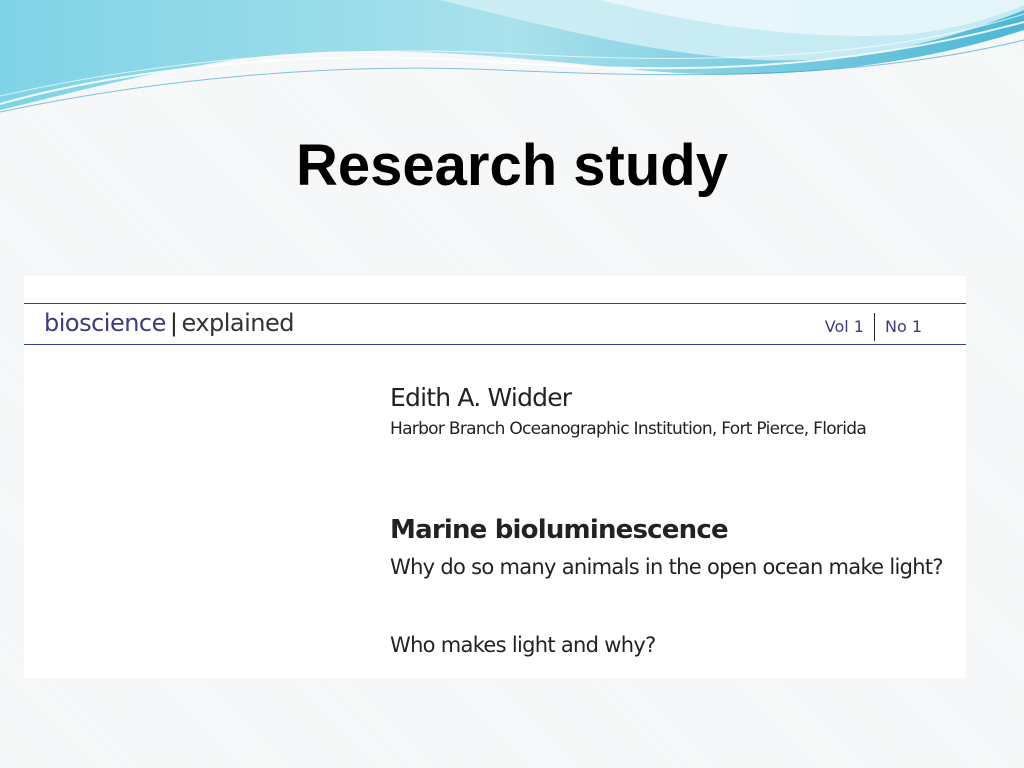 Image resolution: width=1024 pixels, height=768 pixels. Describe the element at coordinates (512, 165) in the screenshot. I see `slide-title: Research study` at that location.